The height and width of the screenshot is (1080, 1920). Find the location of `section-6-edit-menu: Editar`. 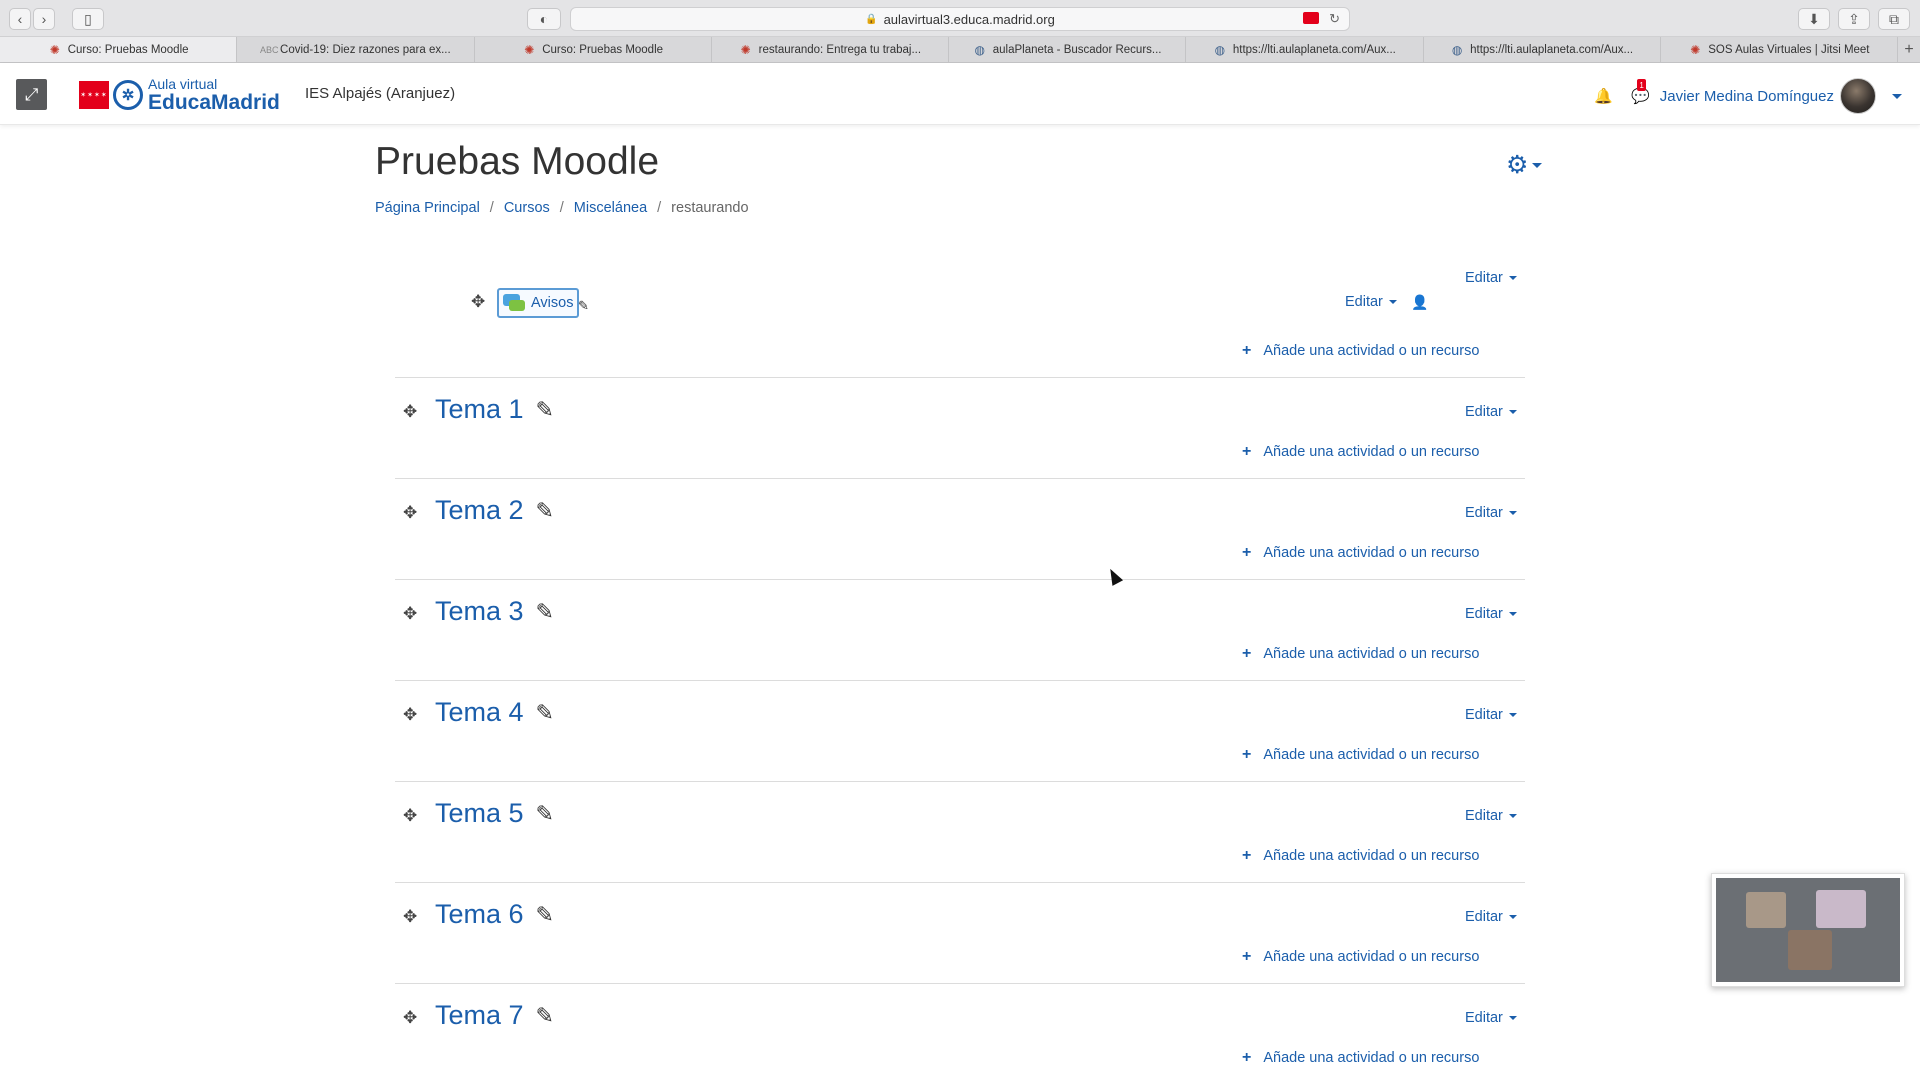

section-6-edit-menu: Editar is located at coordinates (1491, 917).